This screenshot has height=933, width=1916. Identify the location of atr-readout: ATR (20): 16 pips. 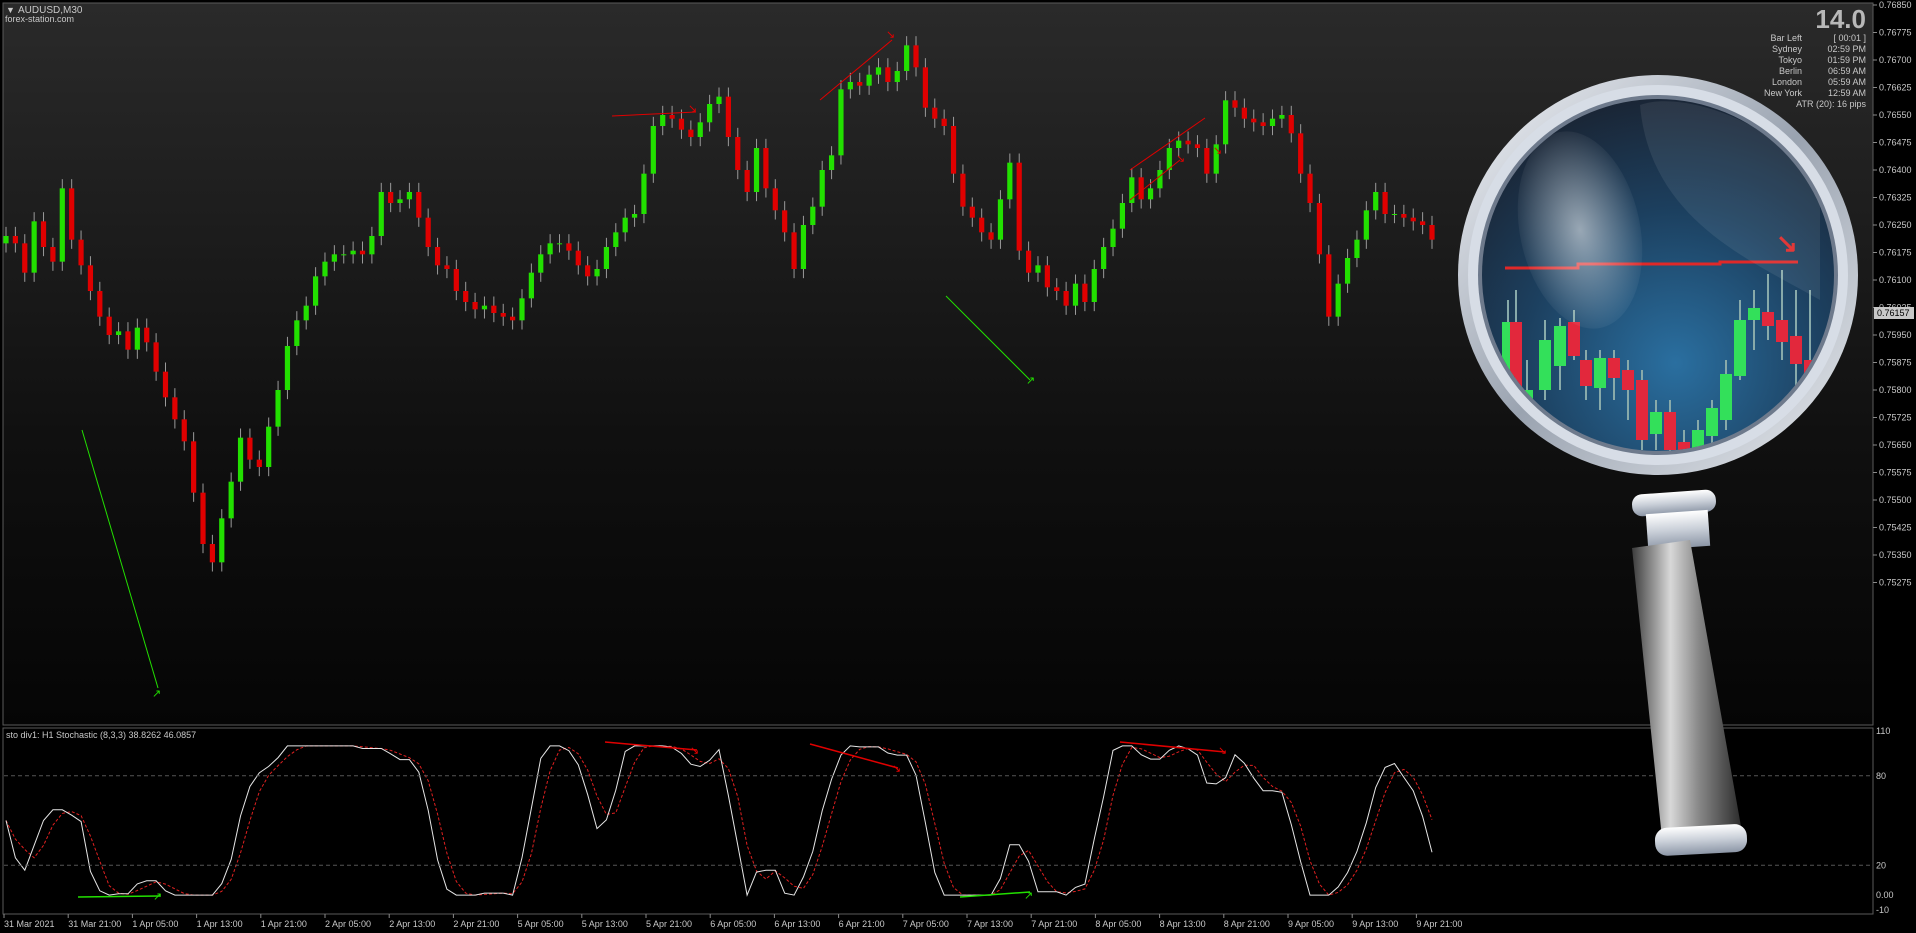
(1831, 104).